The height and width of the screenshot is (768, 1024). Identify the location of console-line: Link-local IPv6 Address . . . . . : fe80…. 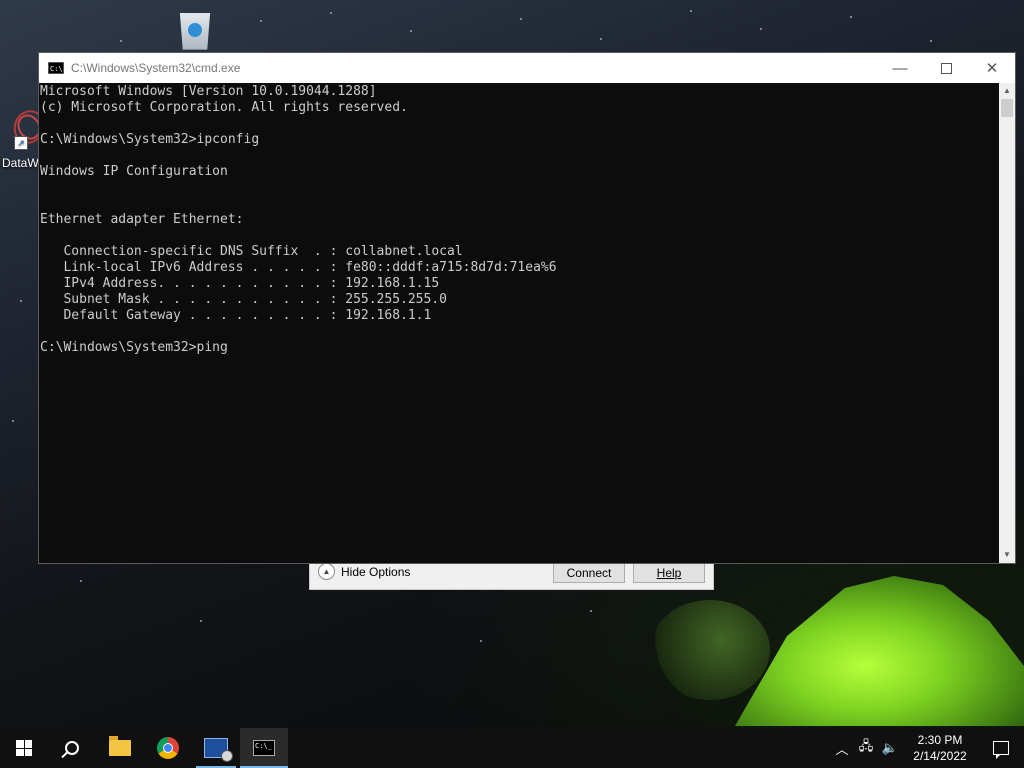
(298, 267).